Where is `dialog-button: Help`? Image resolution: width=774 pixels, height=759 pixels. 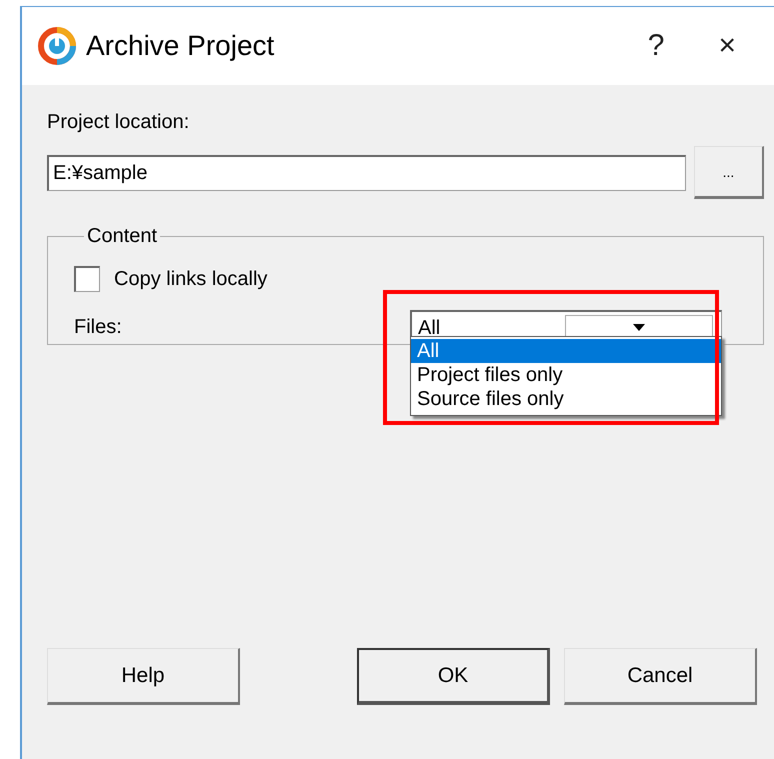
dialog-button: Help is located at coordinates (143, 676).